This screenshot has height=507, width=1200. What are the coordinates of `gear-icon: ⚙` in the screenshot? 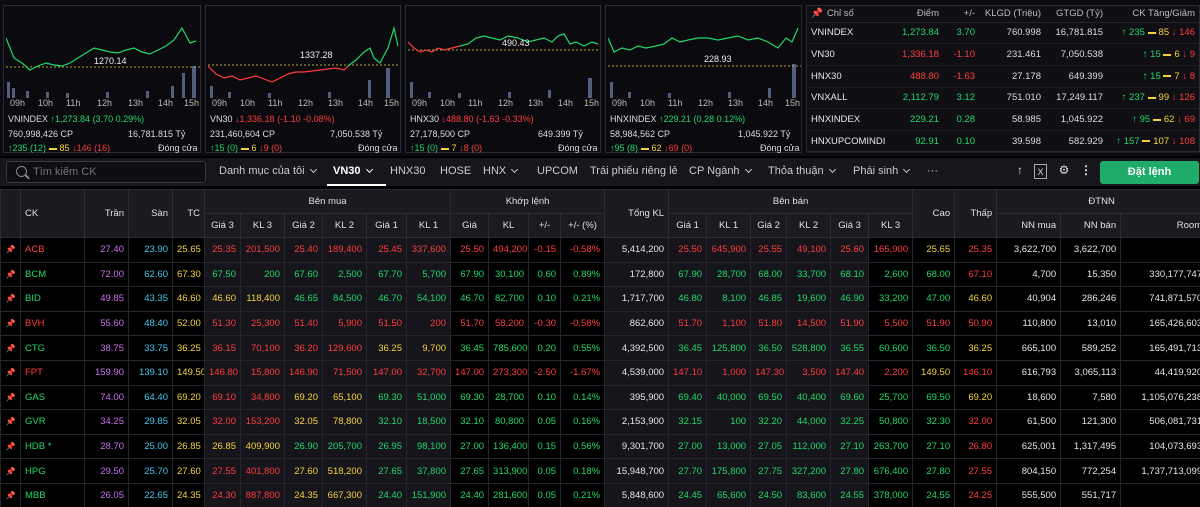 It's located at (1064, 171).